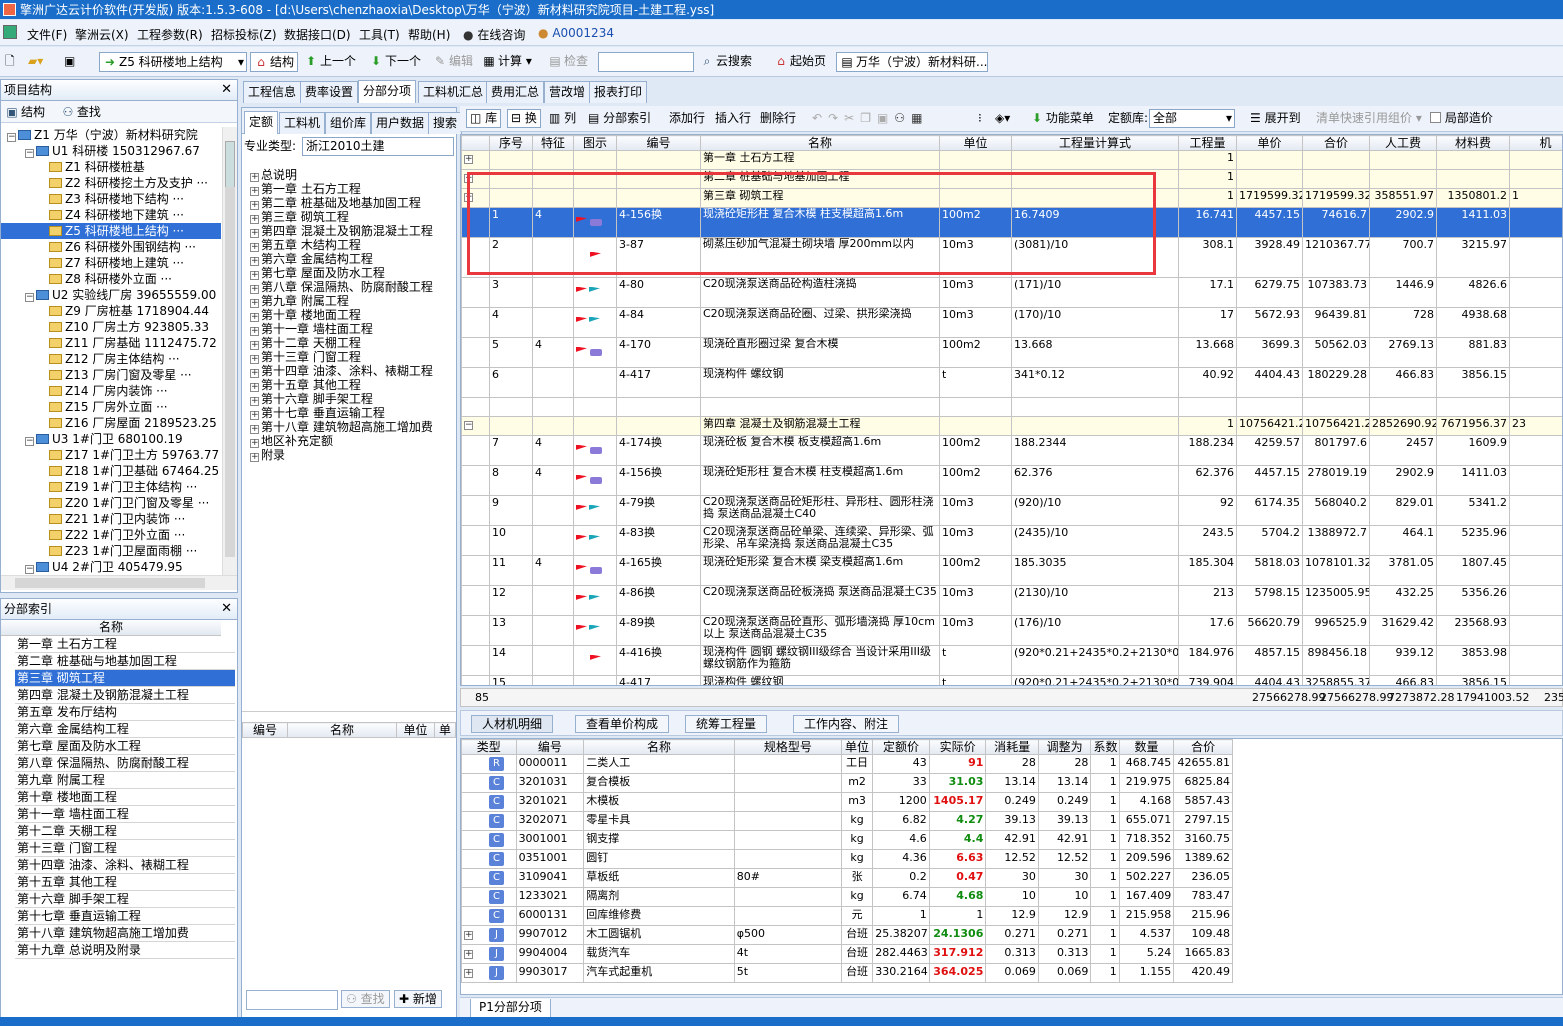  I want to click on cell-sum: 420.49, so click(1203, 973).